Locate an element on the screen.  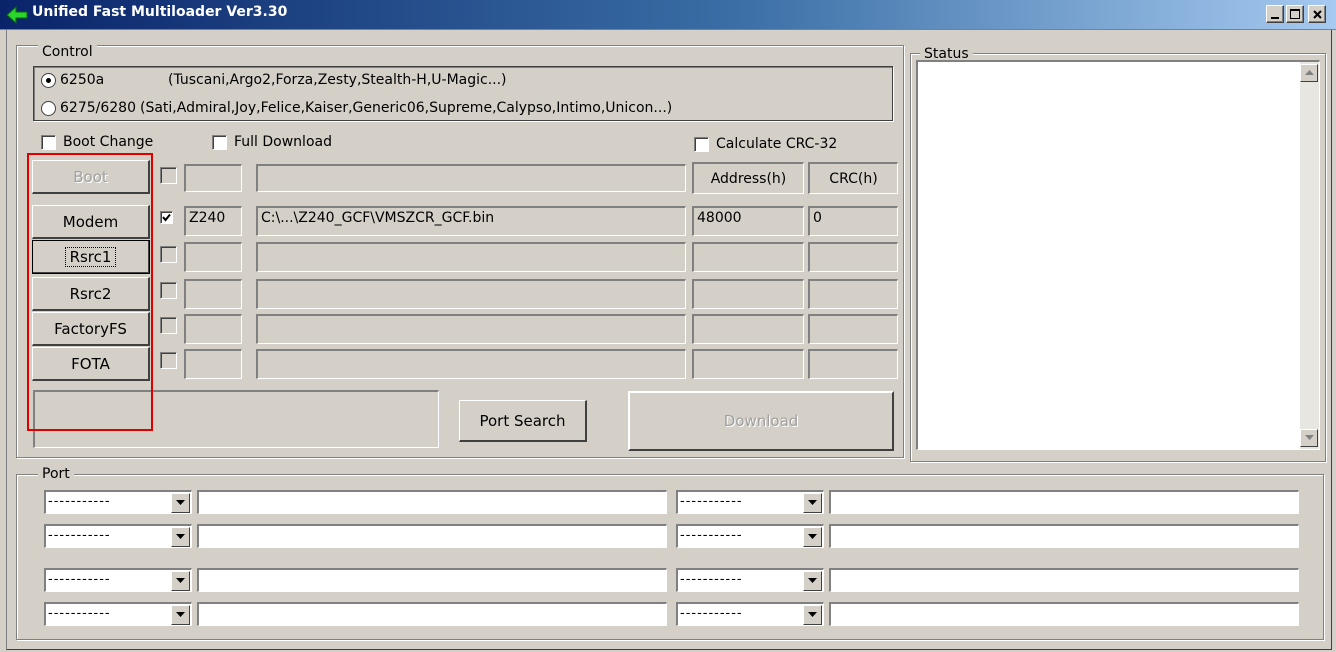
crc-header: CRC(h) is located at coordinates (853, 178).